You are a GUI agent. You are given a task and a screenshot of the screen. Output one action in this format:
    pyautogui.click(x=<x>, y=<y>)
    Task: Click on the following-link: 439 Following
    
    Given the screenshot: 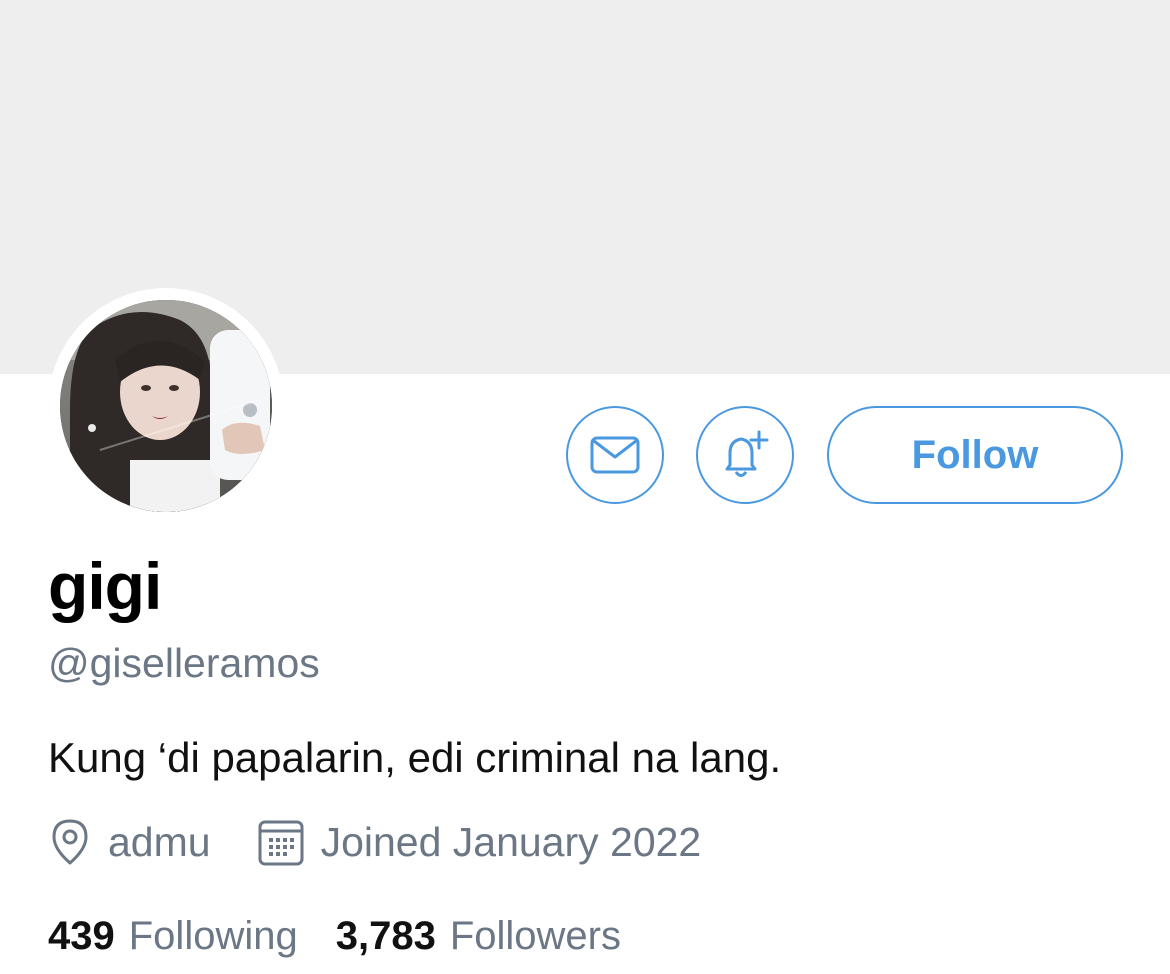 What is the action you would take?
    pyautogui.click(x=173, y=936)
    